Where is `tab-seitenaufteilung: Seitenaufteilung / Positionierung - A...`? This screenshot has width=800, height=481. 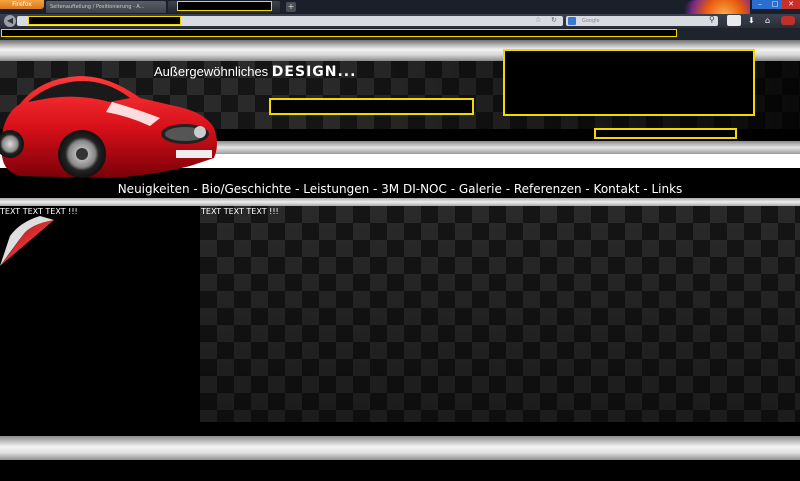 tab-seitenaufteilung: Seitenaufteilung / Positionierung - A... is located at coordinates (106, 7).